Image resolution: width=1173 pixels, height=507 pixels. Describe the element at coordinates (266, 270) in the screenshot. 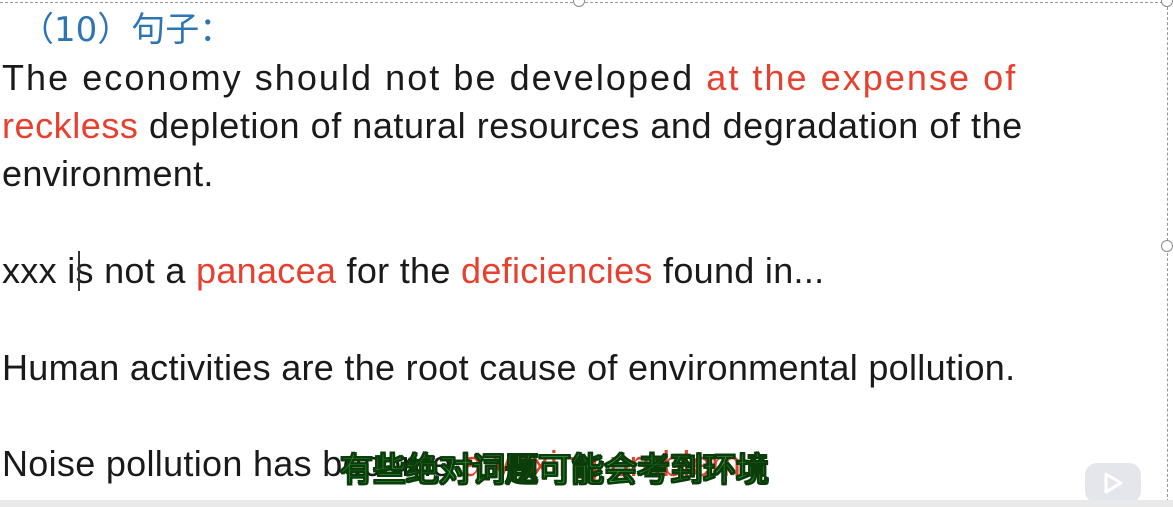

I see `highlighted-phrase: panacea` at that location.